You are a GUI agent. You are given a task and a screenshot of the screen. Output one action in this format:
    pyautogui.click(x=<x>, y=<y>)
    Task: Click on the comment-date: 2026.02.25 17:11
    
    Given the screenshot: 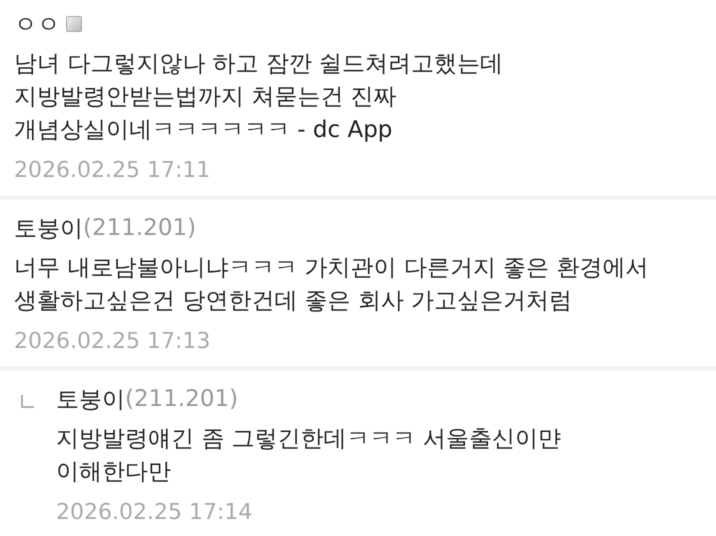 What is the action you would take?
    pyautogui.click(x=113, y=171)
    